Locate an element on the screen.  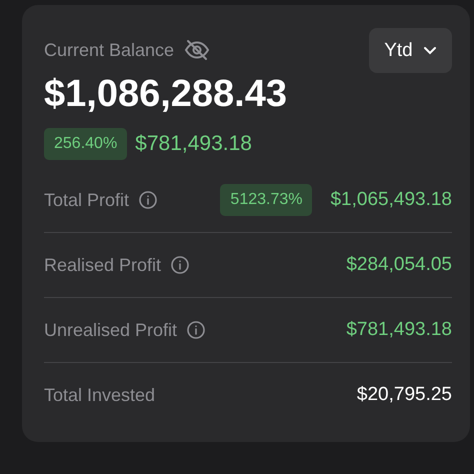
eye-slash-icon is located at coordinates (197, 50).